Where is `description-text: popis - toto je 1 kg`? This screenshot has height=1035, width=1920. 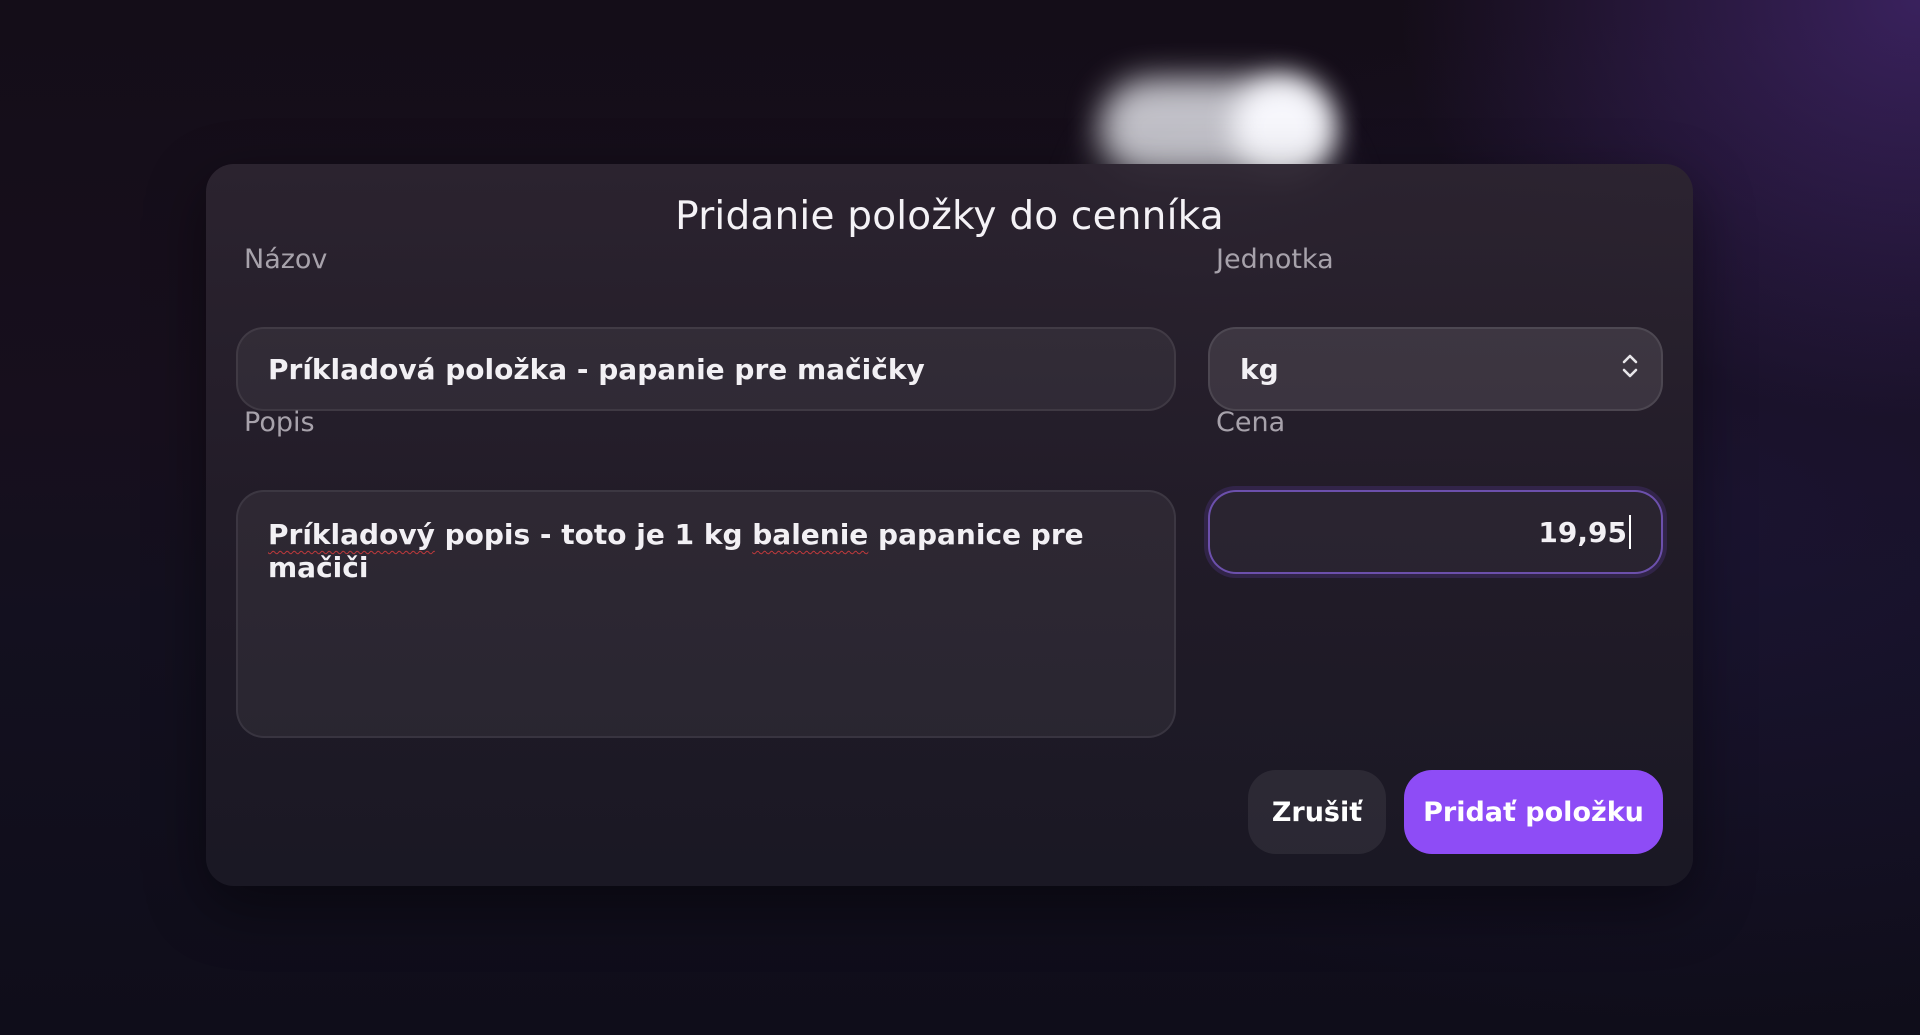 description-text: popis - toto je 1 kg is located at coordinates (593, 534).